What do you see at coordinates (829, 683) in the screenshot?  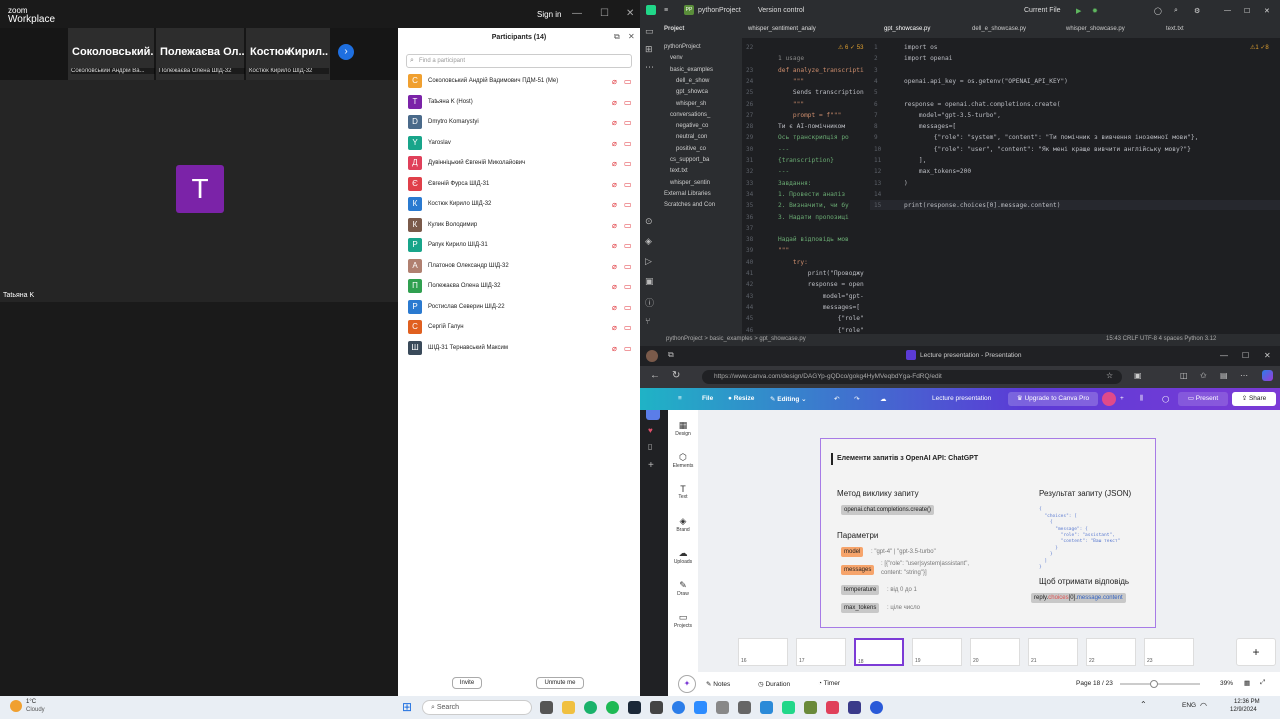 I see `timer-button: ◔ Timer` at bounding box center [829, 683].